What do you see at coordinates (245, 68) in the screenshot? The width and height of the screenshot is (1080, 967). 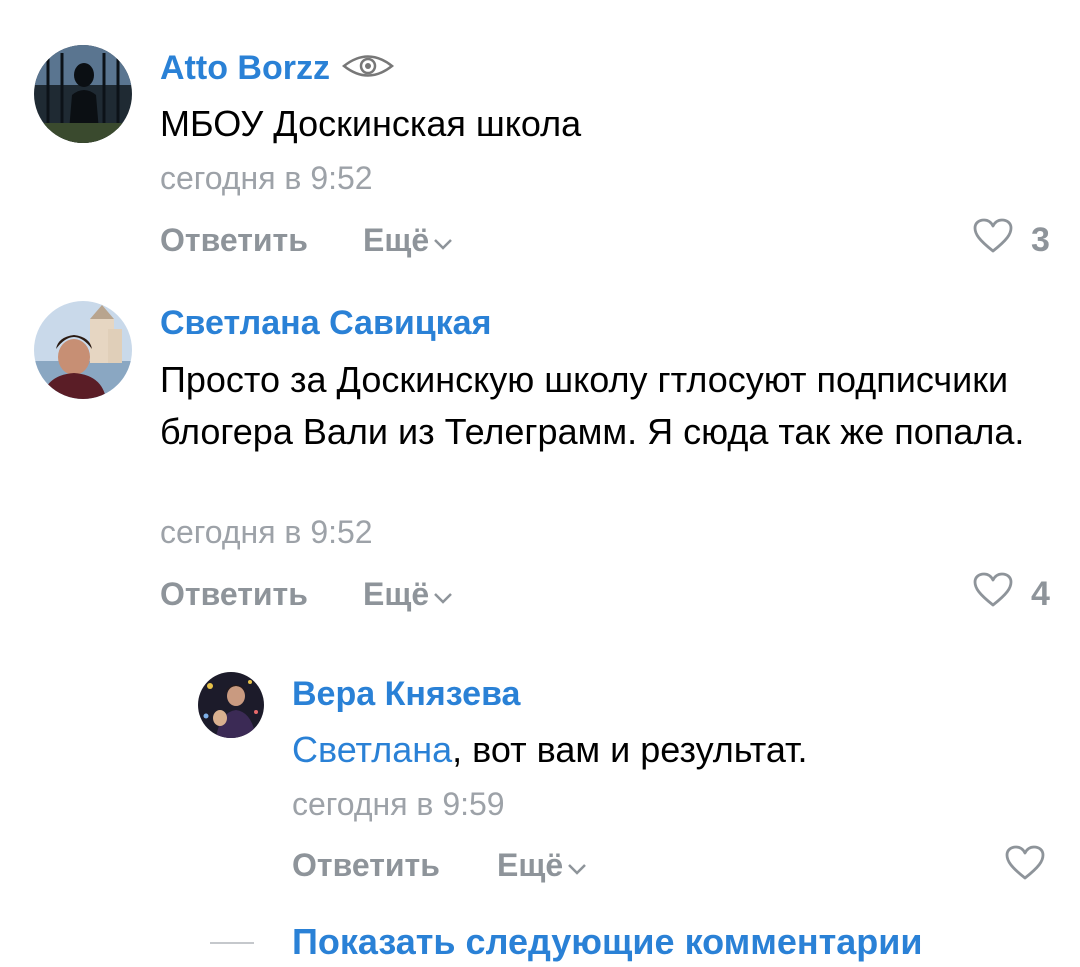 I see `comment-author: Atto Borzz` at bounding box center [245, 68].